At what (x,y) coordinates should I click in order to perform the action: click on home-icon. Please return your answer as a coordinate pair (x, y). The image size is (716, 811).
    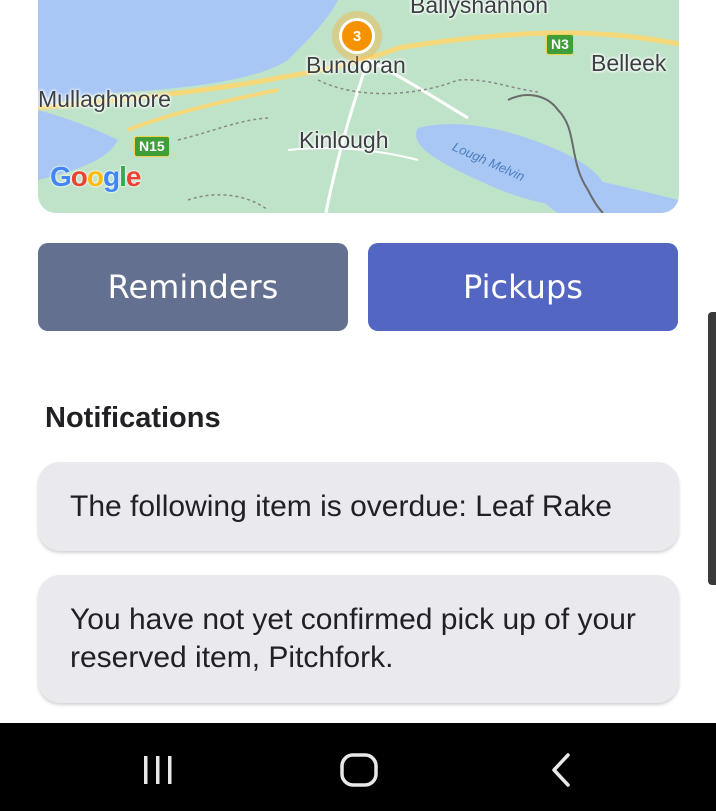
    Looking at the image, I should click on (359, 770).